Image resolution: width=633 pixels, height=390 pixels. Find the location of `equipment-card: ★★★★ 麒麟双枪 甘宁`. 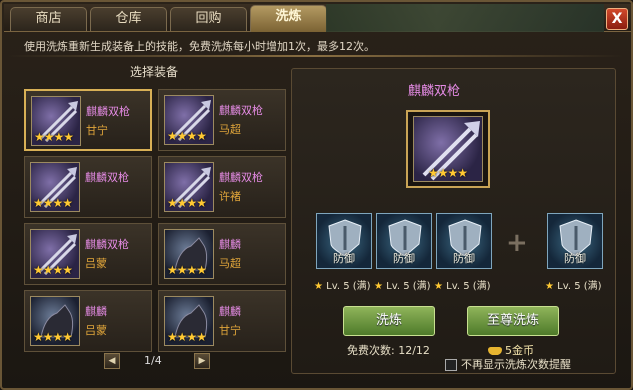

equipment-card: ★★★★ 麒麟双枪 甘宁 is located at coordinates (88, 120).